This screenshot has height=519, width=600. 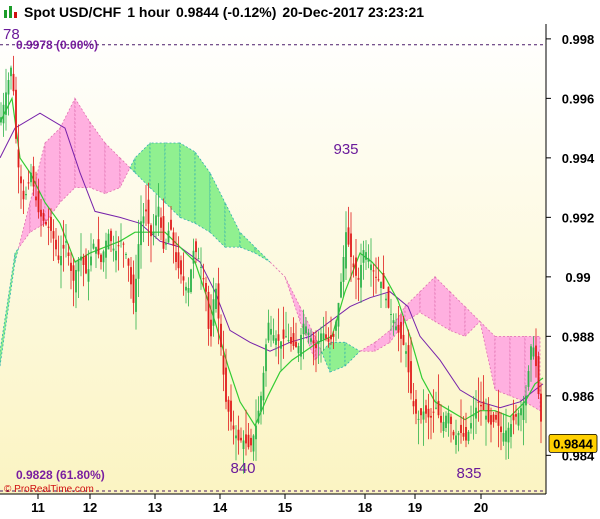 I want to click on cloud-bearish-segment, so click(x=502, y=366).